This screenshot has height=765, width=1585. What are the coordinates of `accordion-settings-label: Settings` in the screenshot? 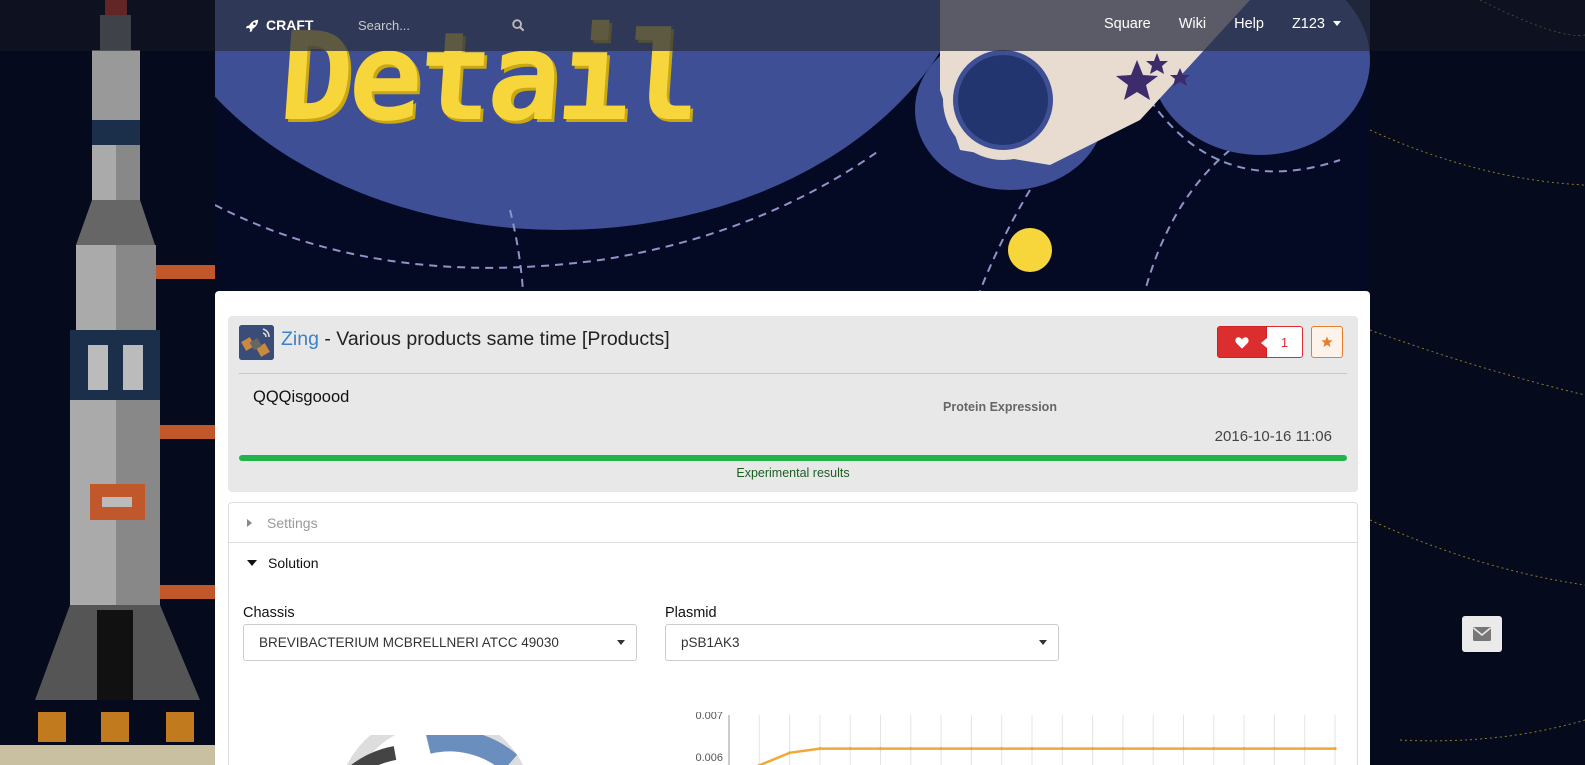 It's located at (292, 522).